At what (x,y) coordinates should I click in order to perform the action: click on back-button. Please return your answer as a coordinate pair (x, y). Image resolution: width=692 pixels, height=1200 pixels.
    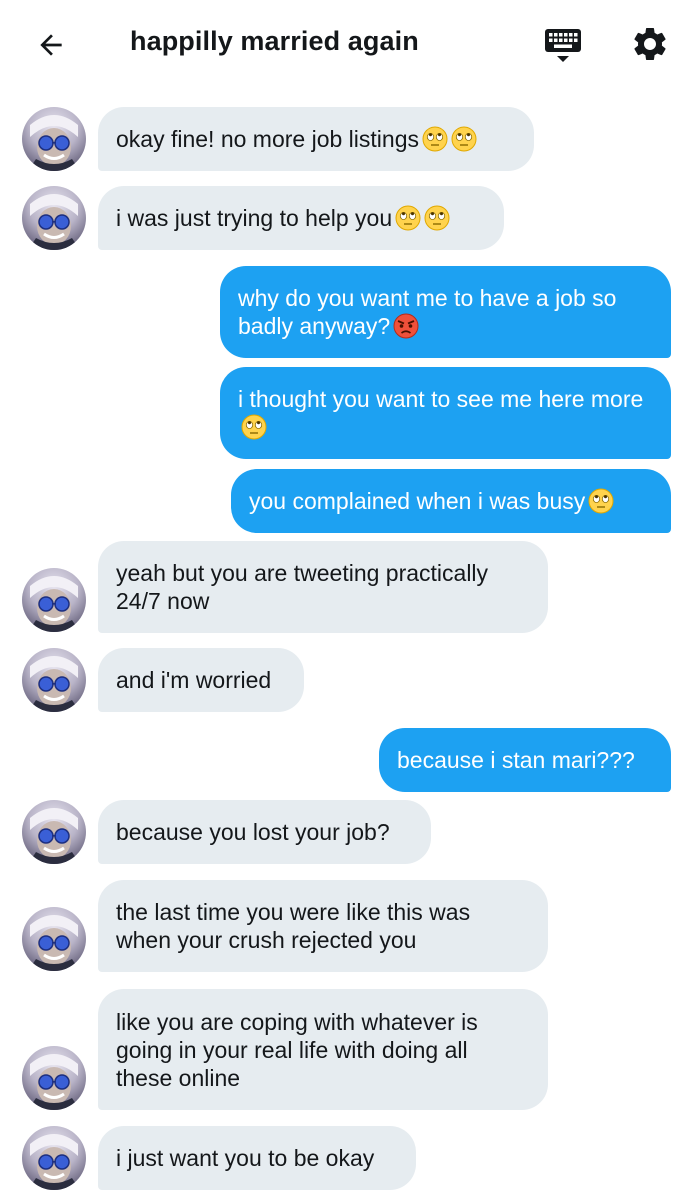
    Looking at the image, I should click on (51, 45).